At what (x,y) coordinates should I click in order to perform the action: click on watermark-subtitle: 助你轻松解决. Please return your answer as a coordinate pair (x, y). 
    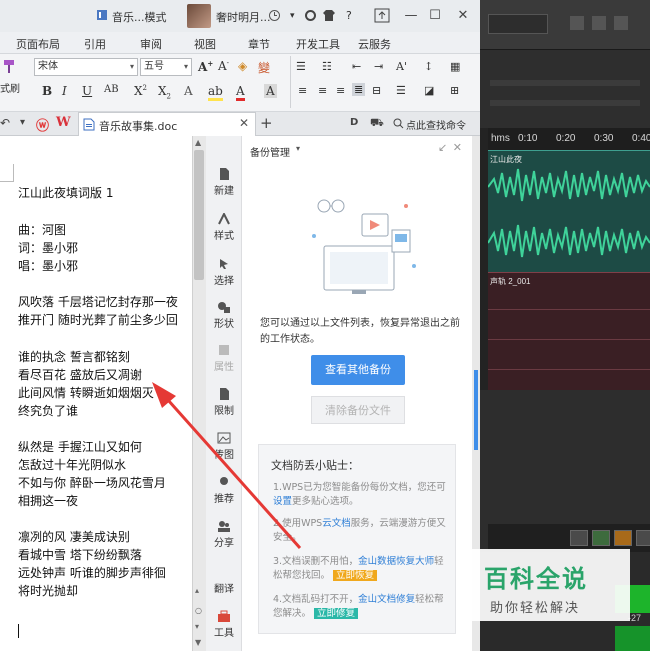
    Looking at the image, I should click on (535, 608).